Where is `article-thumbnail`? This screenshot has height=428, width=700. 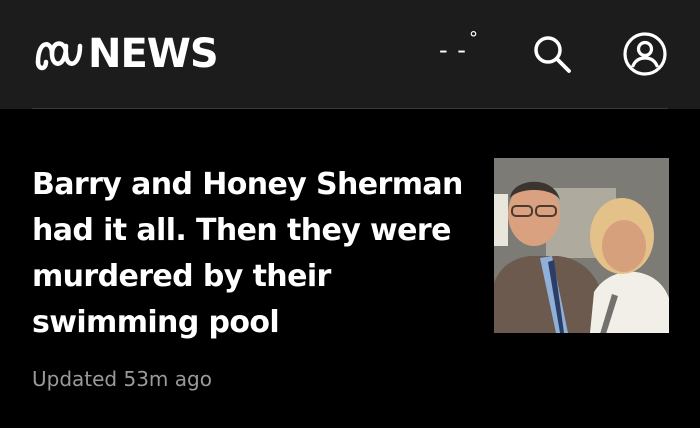 article-thumbnail is located at coordinates (581, 245).